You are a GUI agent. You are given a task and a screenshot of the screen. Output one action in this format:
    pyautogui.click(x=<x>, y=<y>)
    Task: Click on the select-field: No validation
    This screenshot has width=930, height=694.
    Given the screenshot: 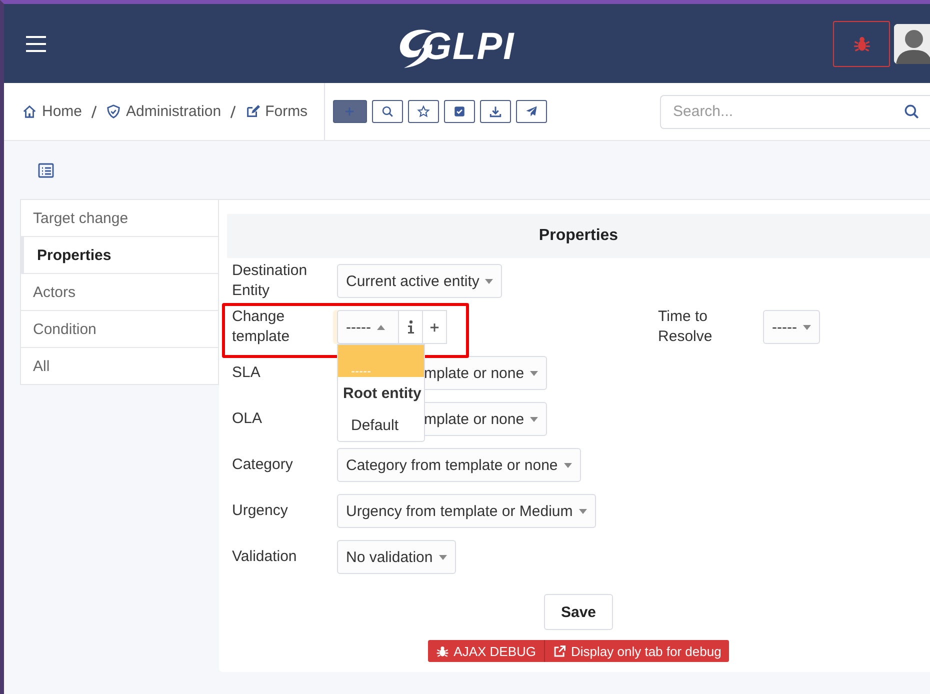 What is the action you would take?
    pyautogui.click(x=396, y=557)
    